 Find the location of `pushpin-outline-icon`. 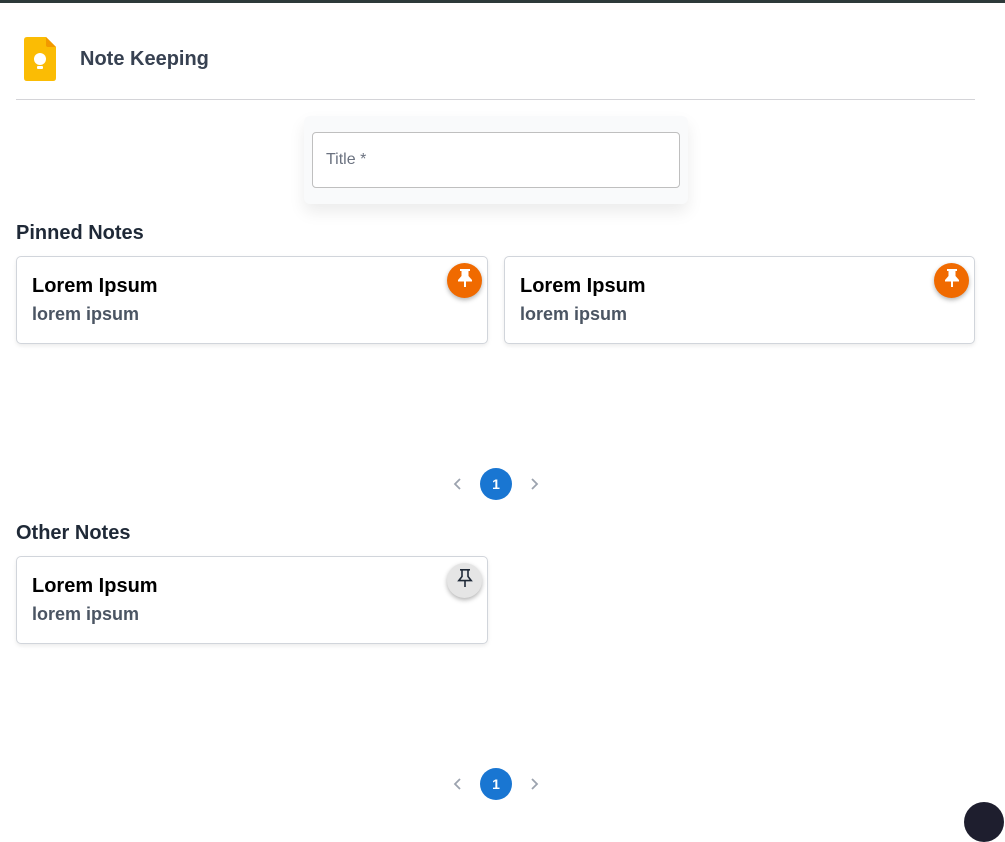

pushpin-outline-icon is located at coordinates (465, 580).